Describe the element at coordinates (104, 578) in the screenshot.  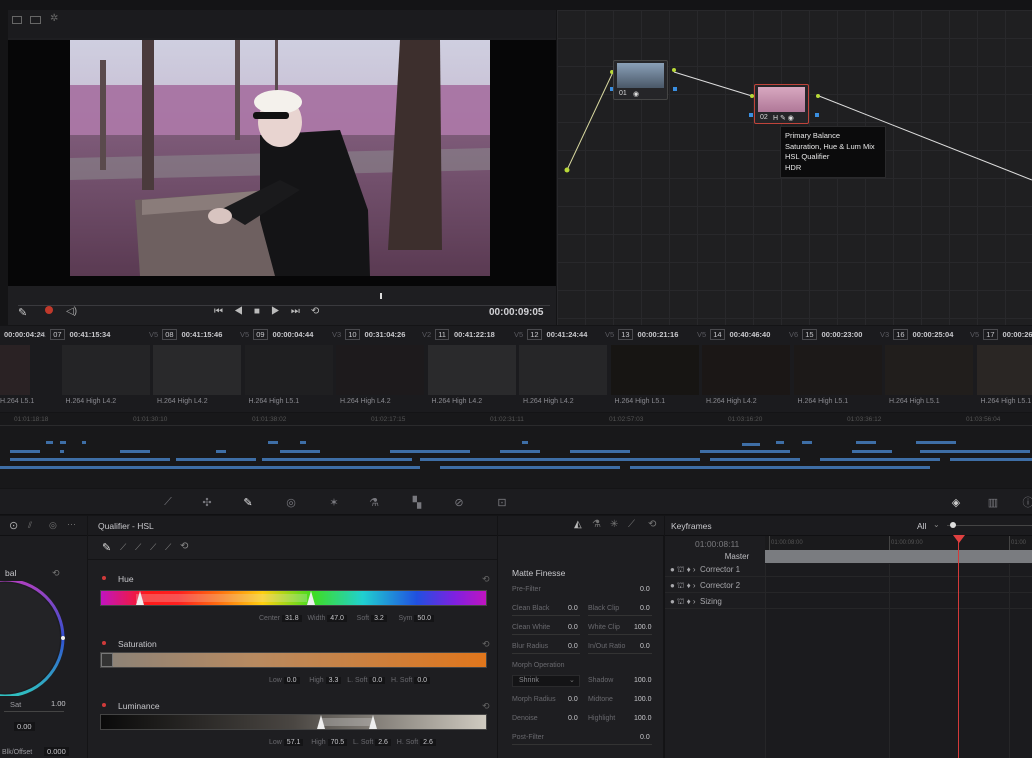
I see `hue-enable-dot` at that location.